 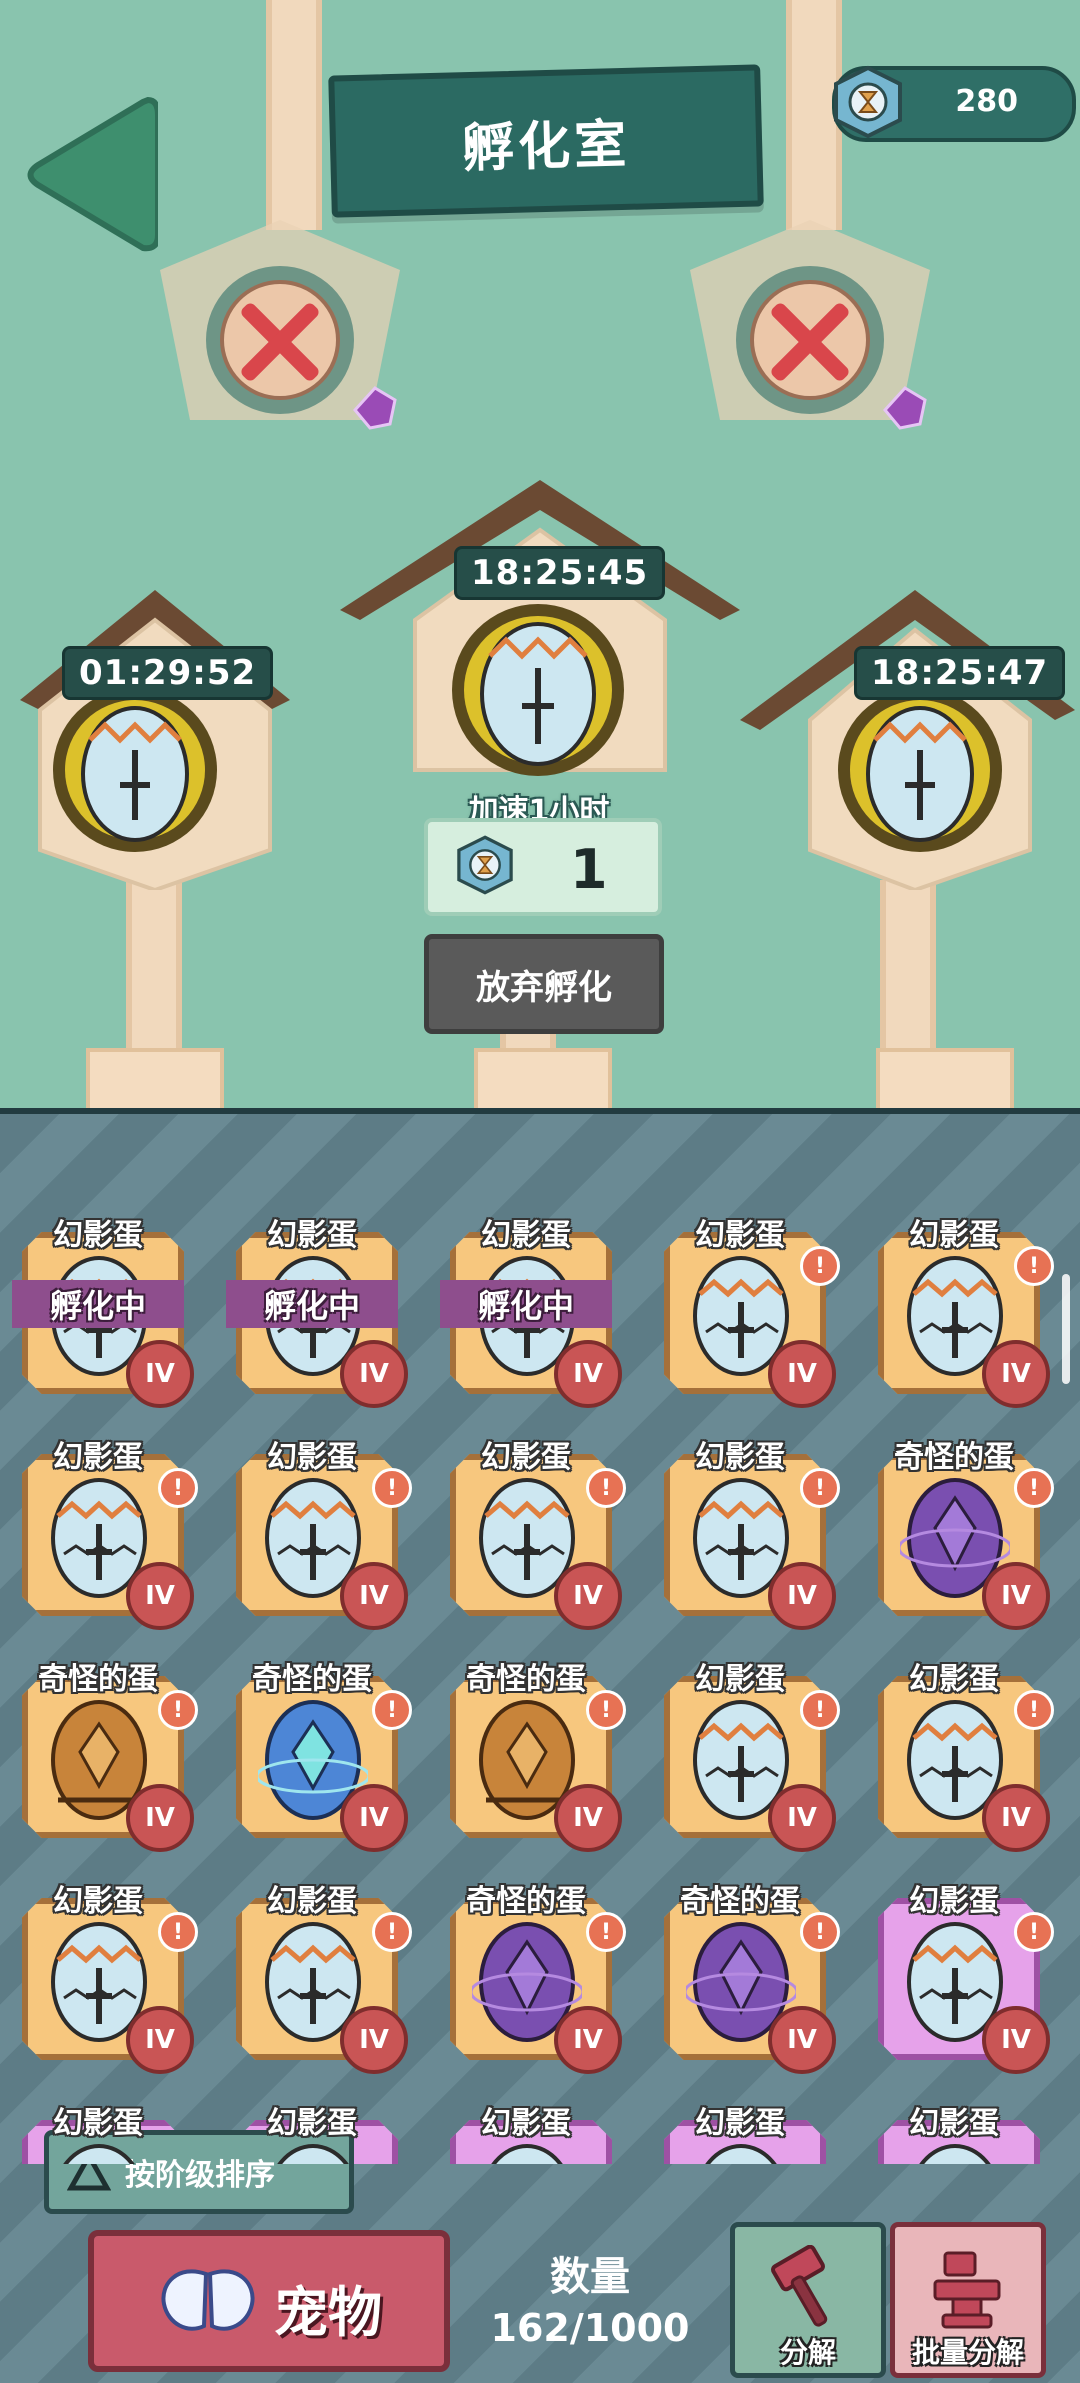 I want to click on disassemble-label: 分解, so click(x=807, y=2352).